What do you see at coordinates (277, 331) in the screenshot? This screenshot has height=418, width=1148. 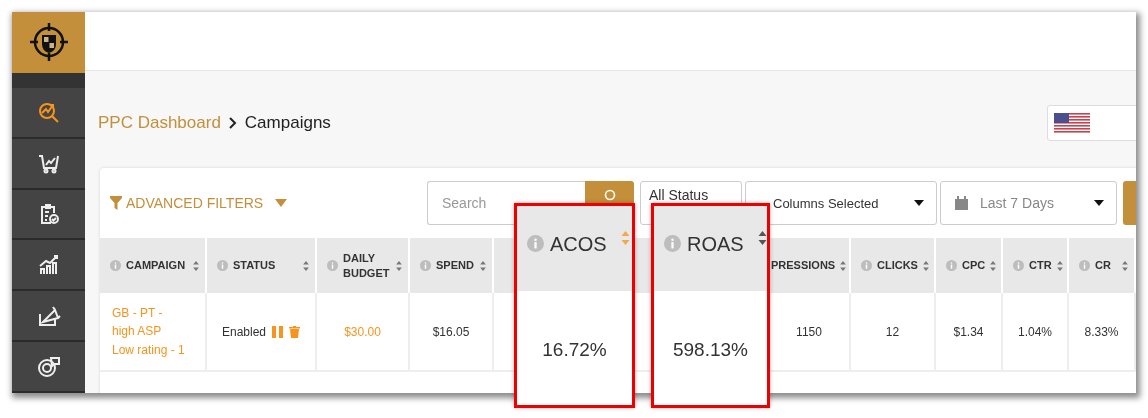 I see `pause-icon` at bounding box center [277, 331].